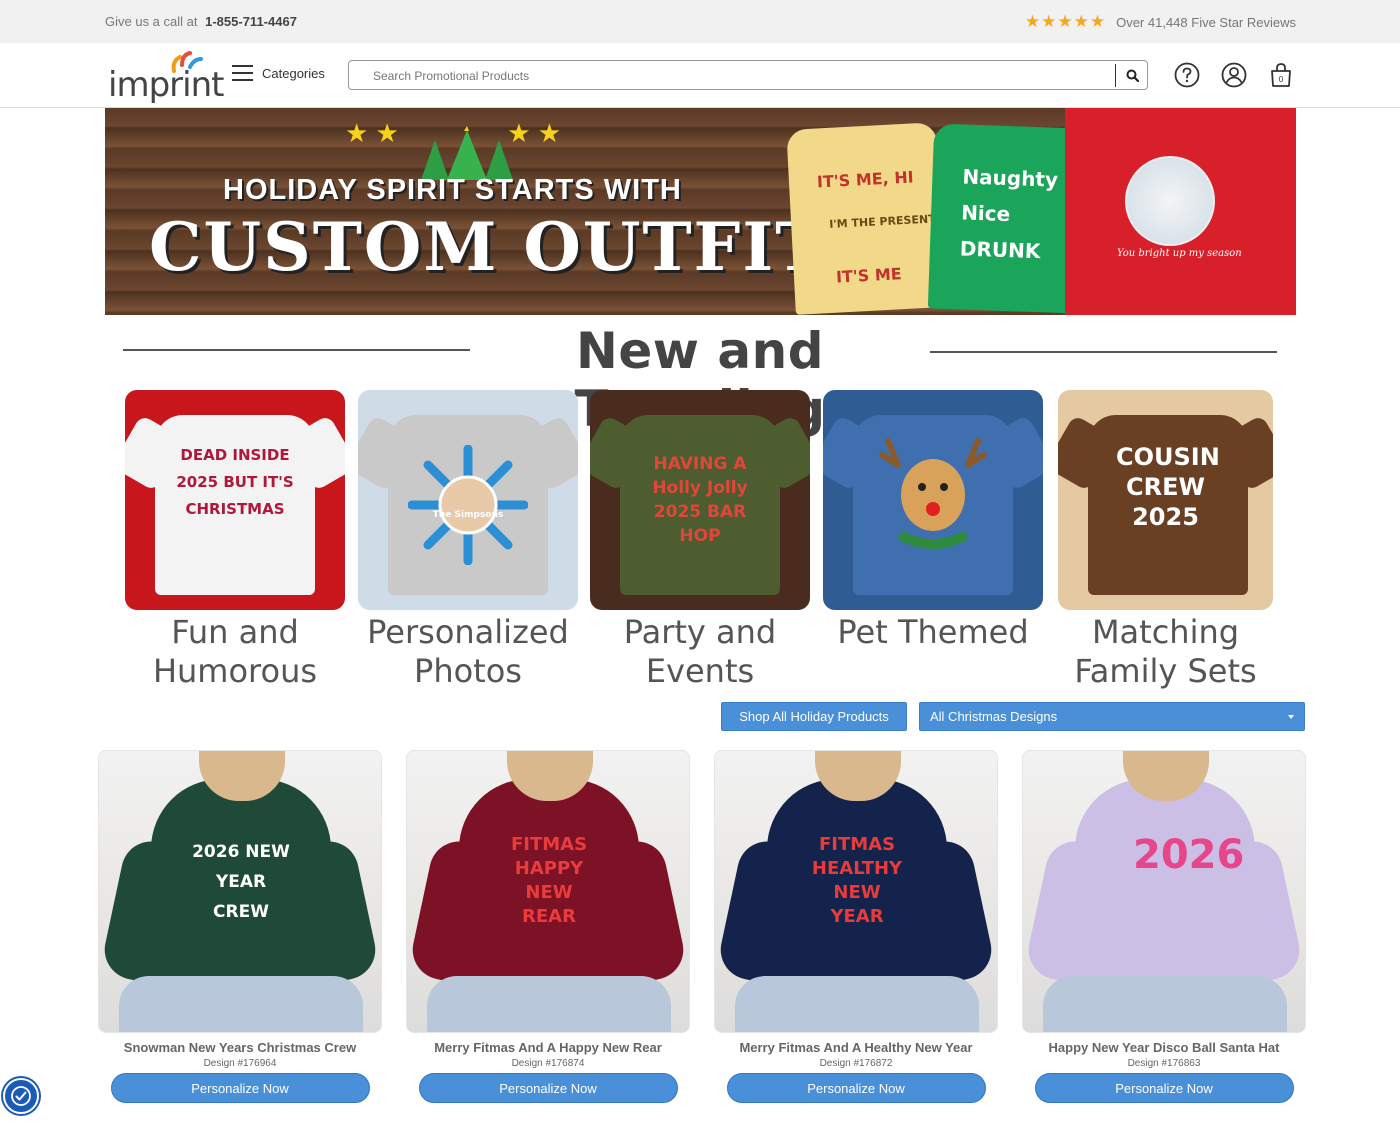  I want to click on hamburger-icon, so click(242, 73).